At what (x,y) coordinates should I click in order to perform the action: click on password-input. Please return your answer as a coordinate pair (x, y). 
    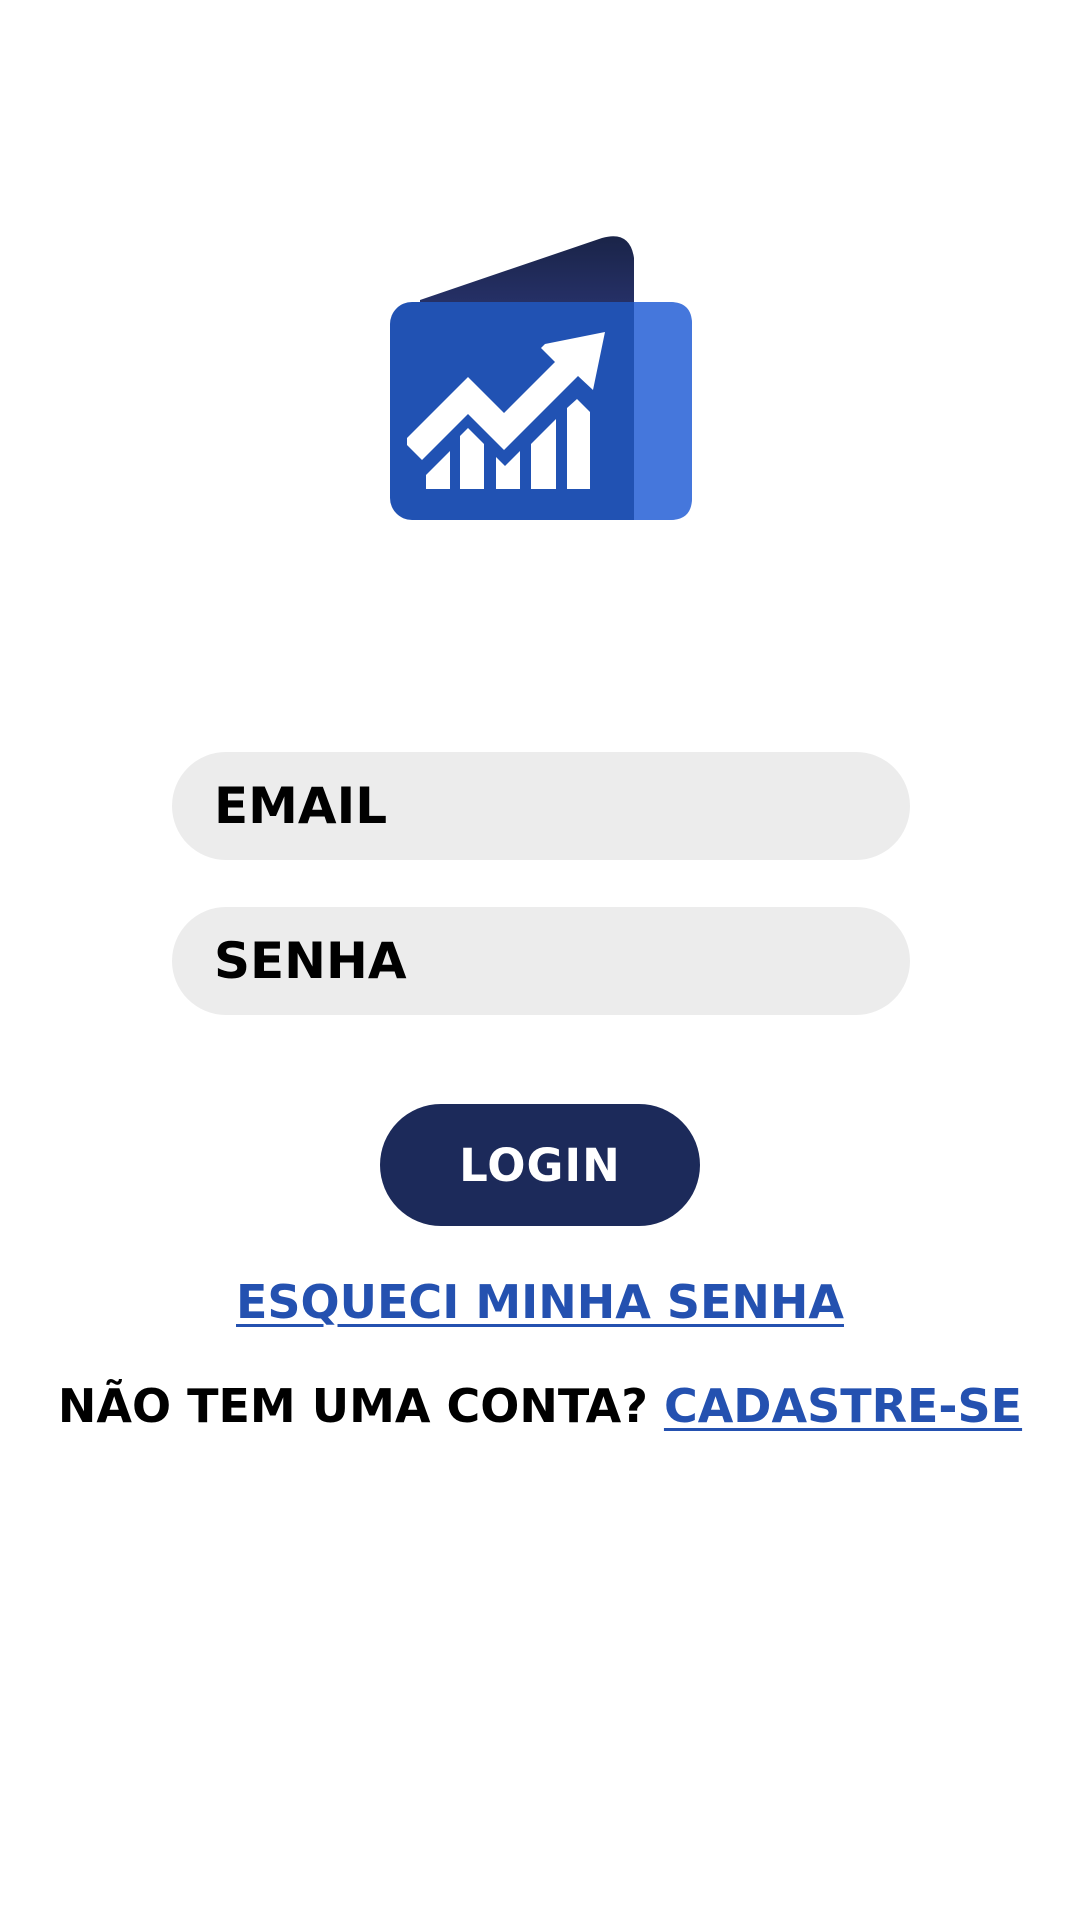
    Looking at the image, I should click on (562, 961).